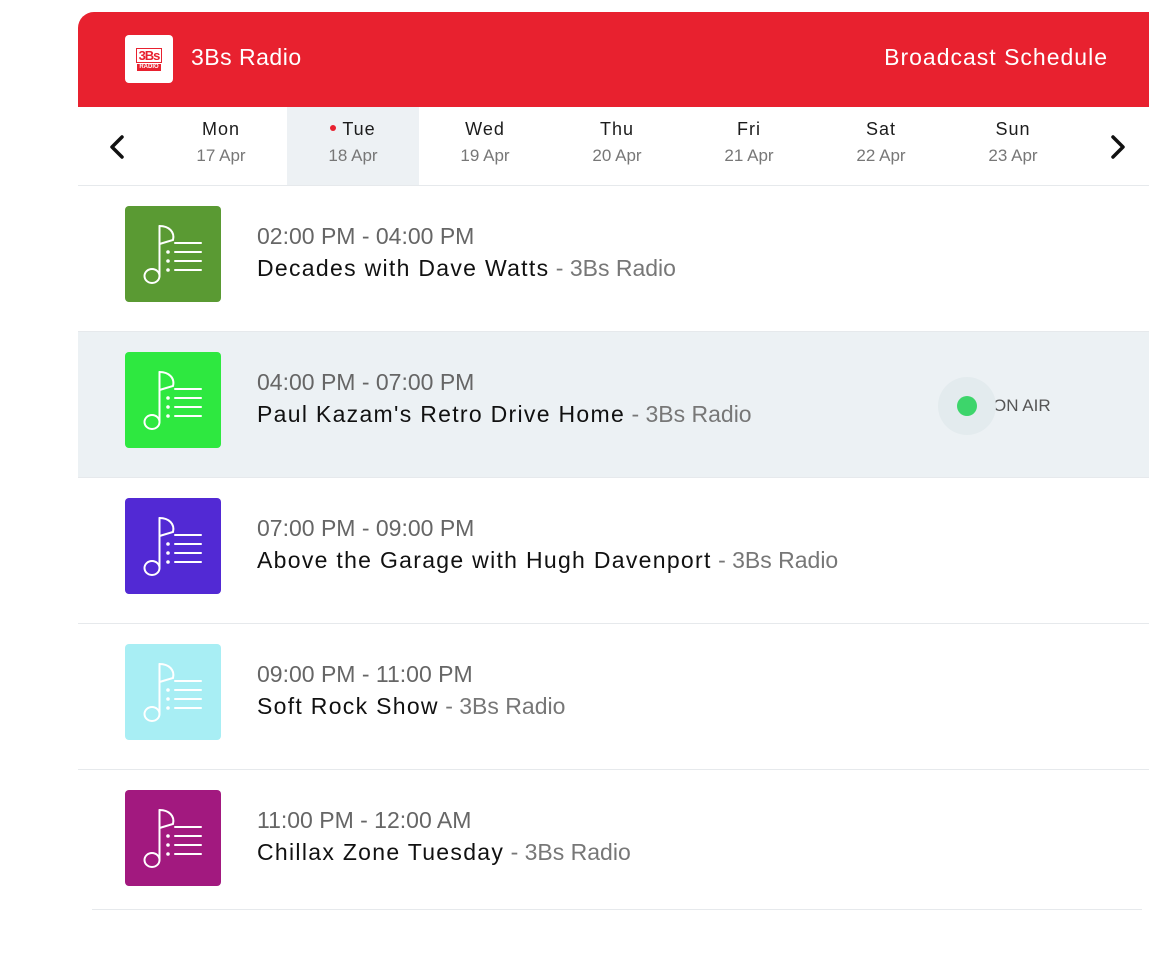 This screenshot has width=1149, height=962. I want to click on on-air-ring, so click(967, 406).